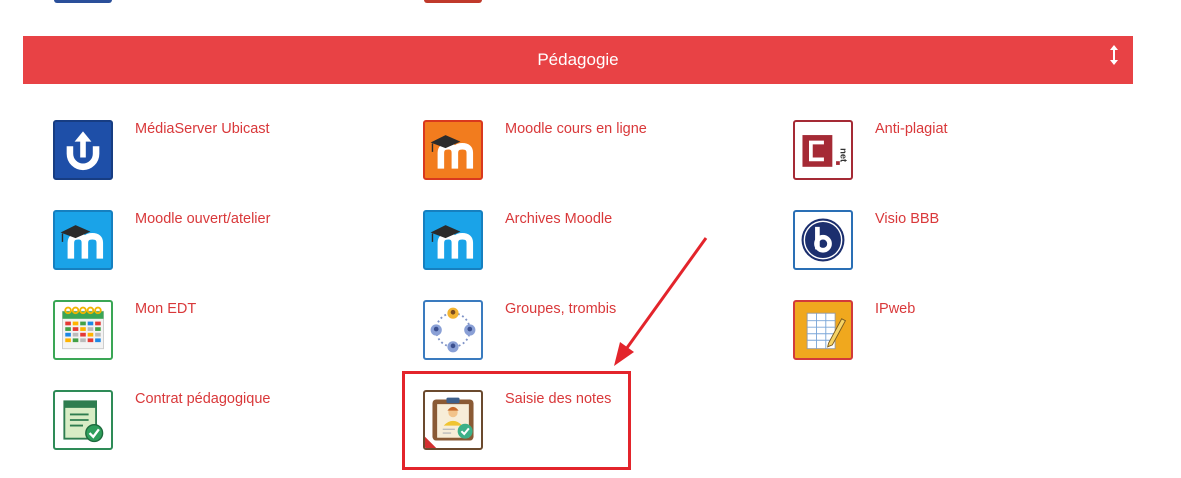  I want to click on app-label: Anti-plagiat, so click(911, 129).